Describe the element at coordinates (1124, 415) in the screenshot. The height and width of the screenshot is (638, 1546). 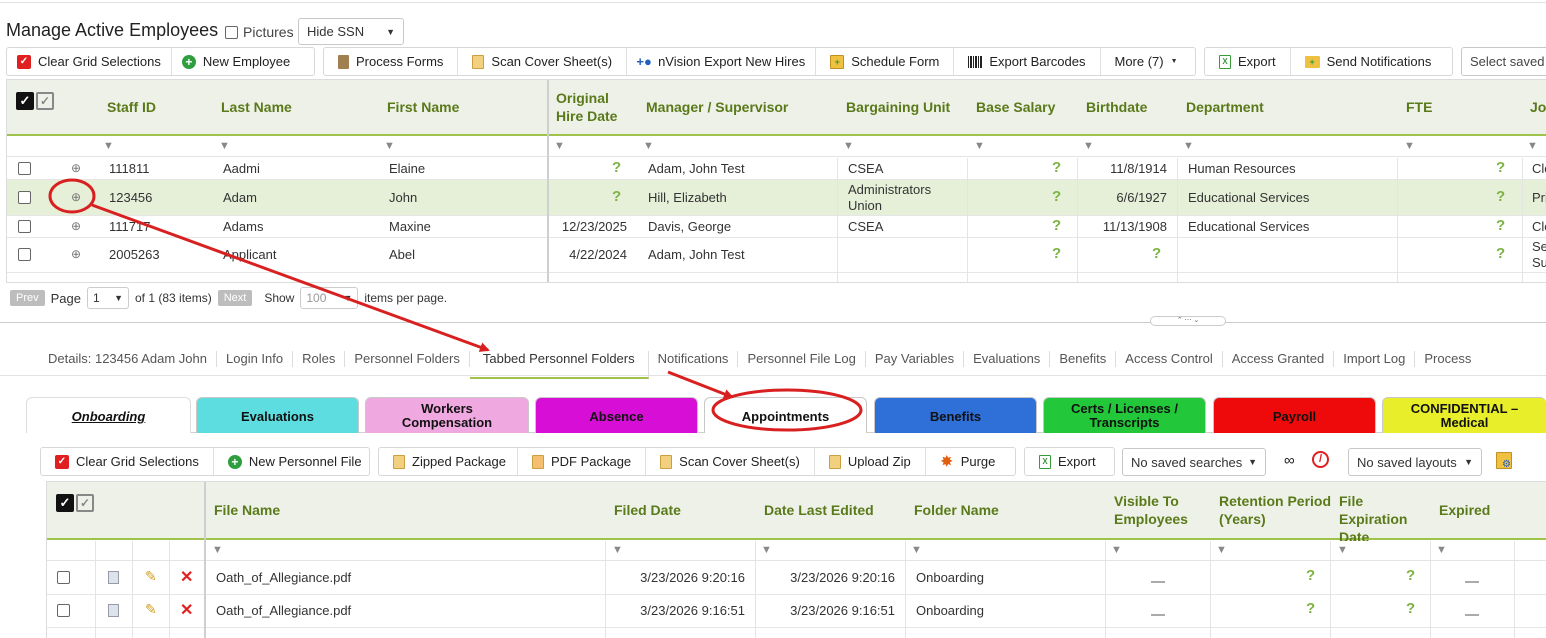
I see `folder-tab-certs-licenses: Certs / Licenses / Transcripts` at that location.